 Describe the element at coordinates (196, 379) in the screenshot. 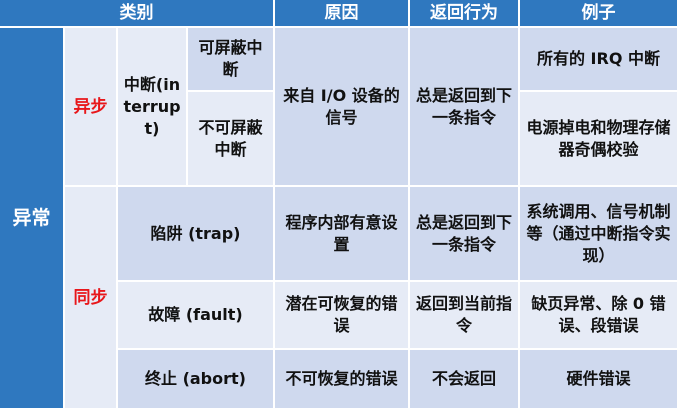

I see `abort-type: 终止 (abort)` at that location.